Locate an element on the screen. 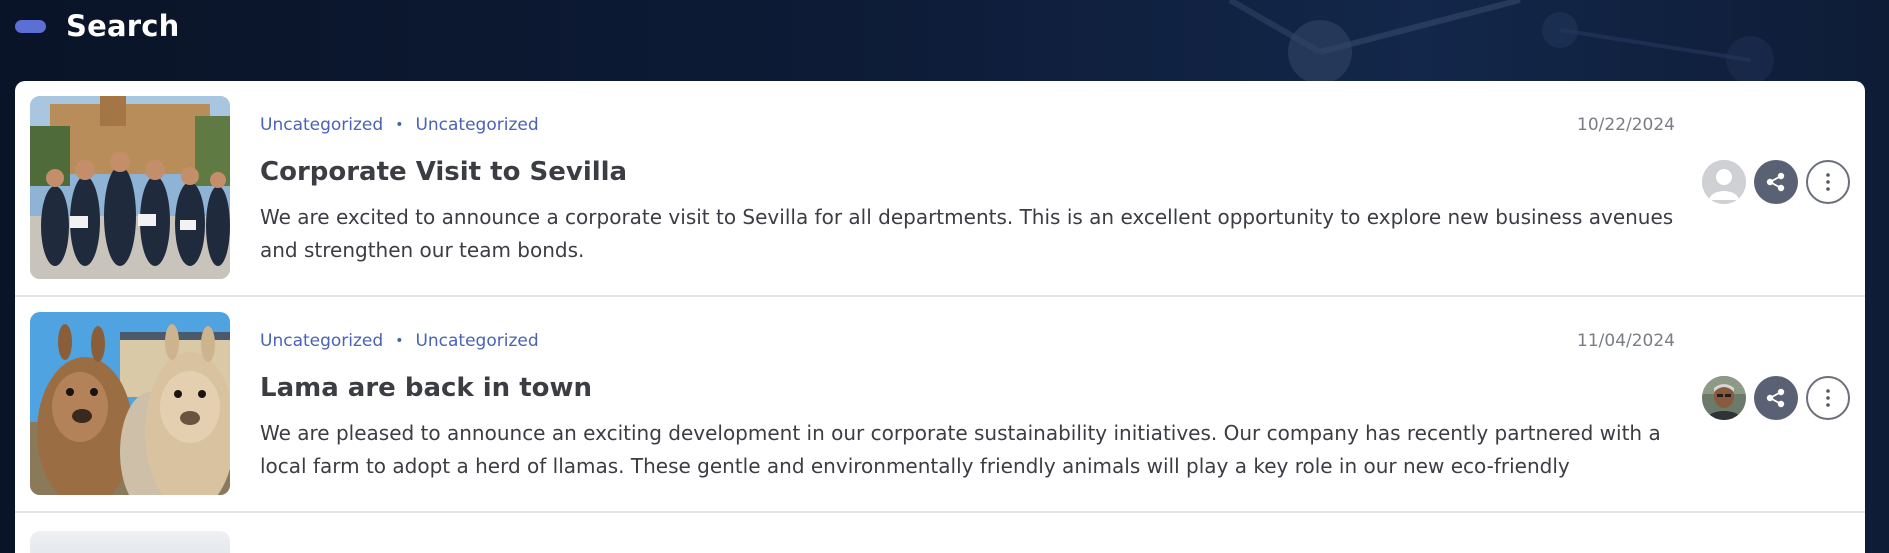  network-background-graphic is located at coordinates (1501, 40).